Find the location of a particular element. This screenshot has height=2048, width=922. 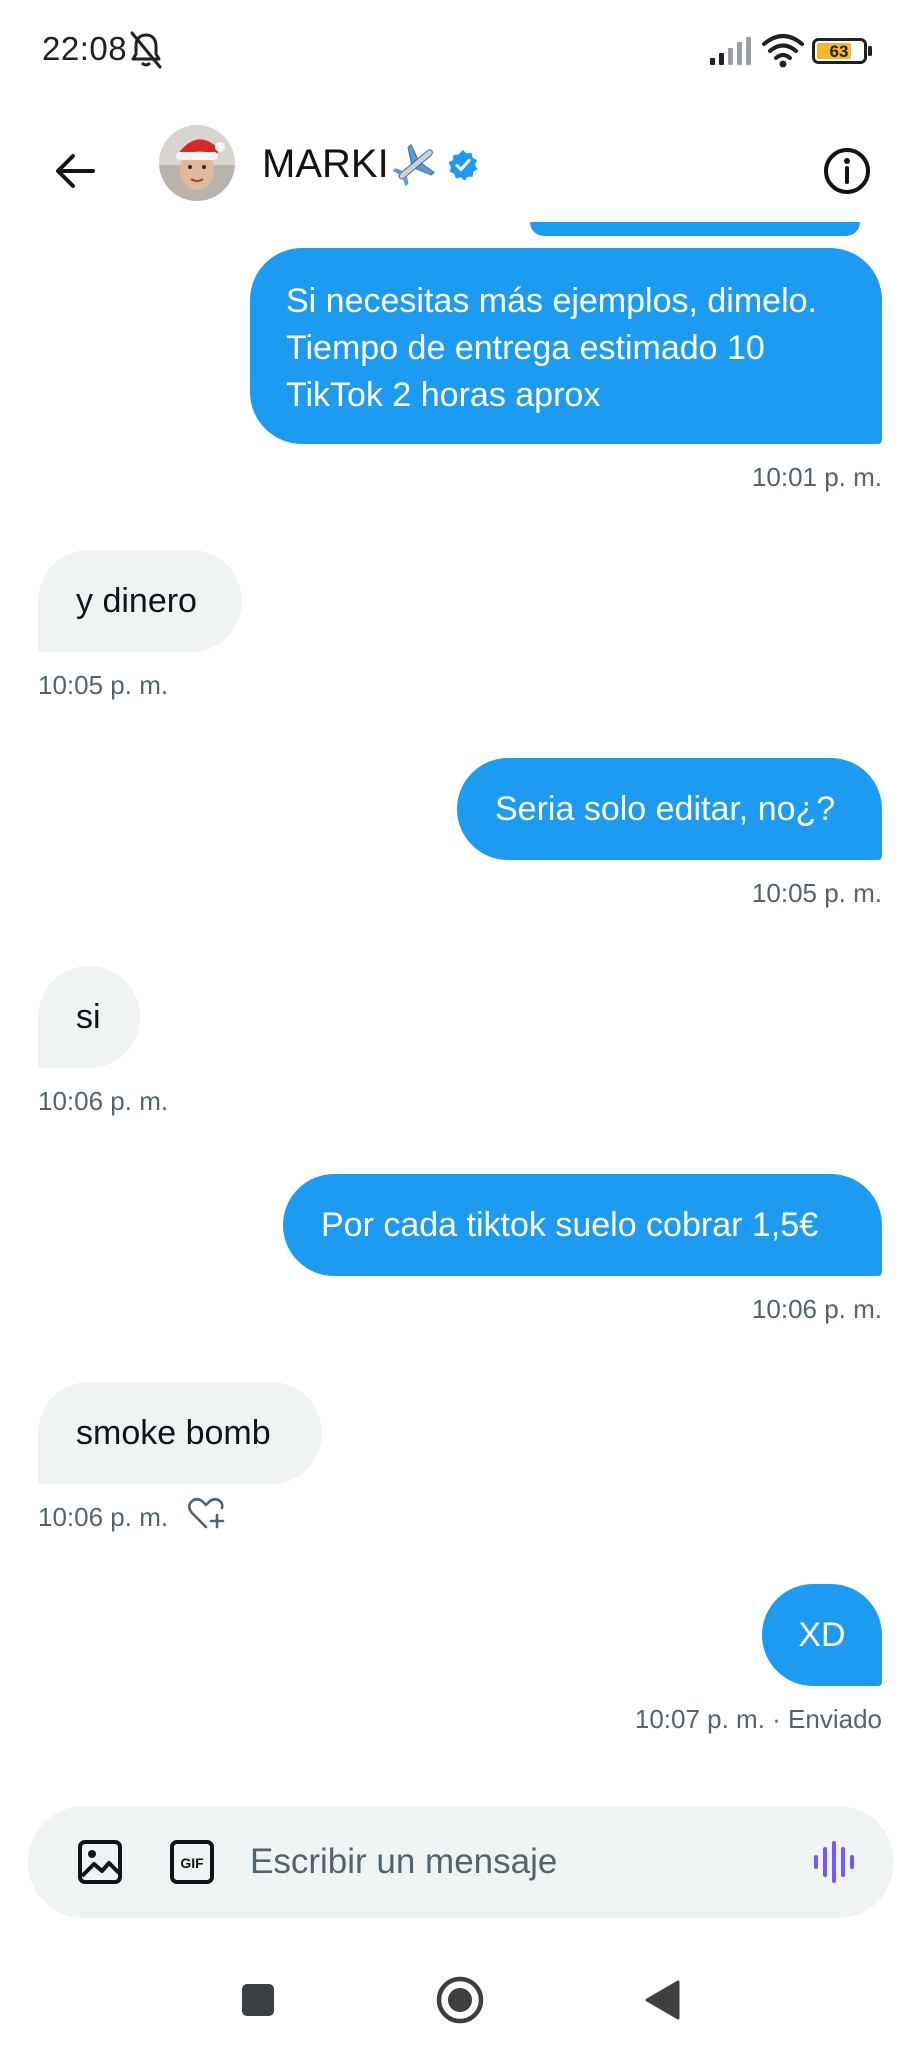

message-bubble-received: si is located at coordinates (89, 1017).